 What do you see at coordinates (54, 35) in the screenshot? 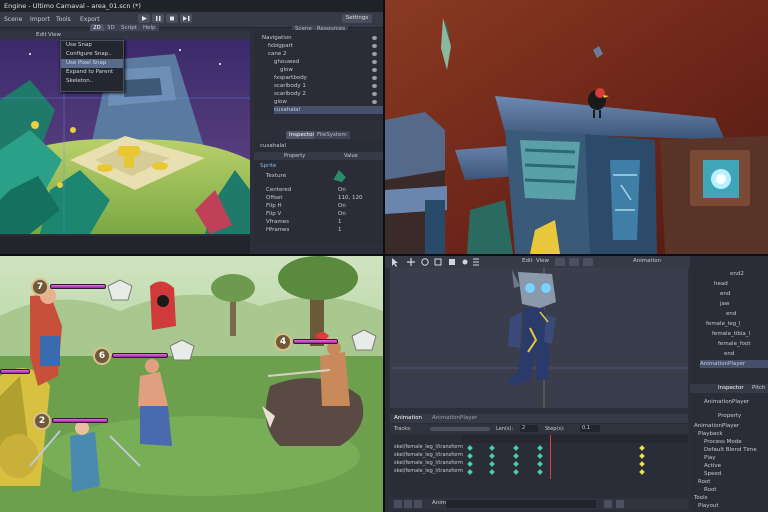
I see `viewport-view-menu: View` at bounding box center [54, 35].